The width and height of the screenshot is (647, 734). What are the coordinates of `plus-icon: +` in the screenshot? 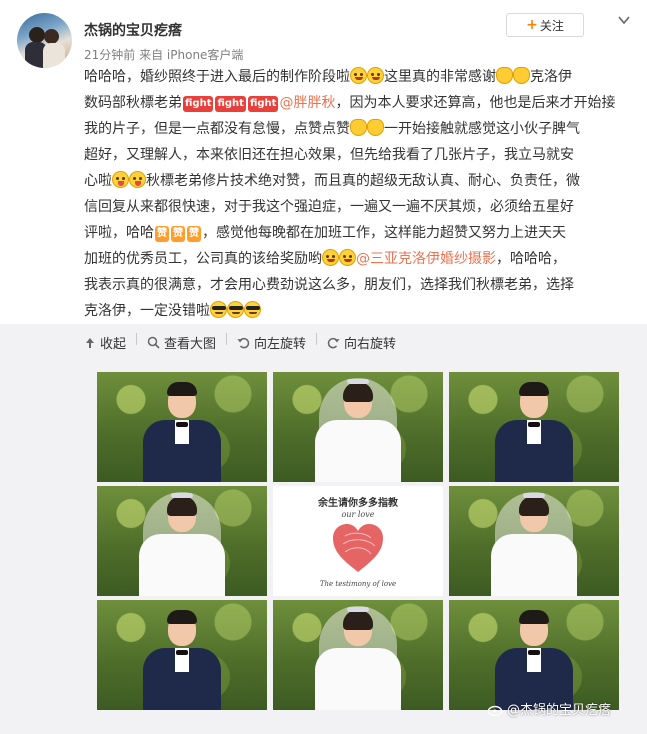 It's located at (532, 25).